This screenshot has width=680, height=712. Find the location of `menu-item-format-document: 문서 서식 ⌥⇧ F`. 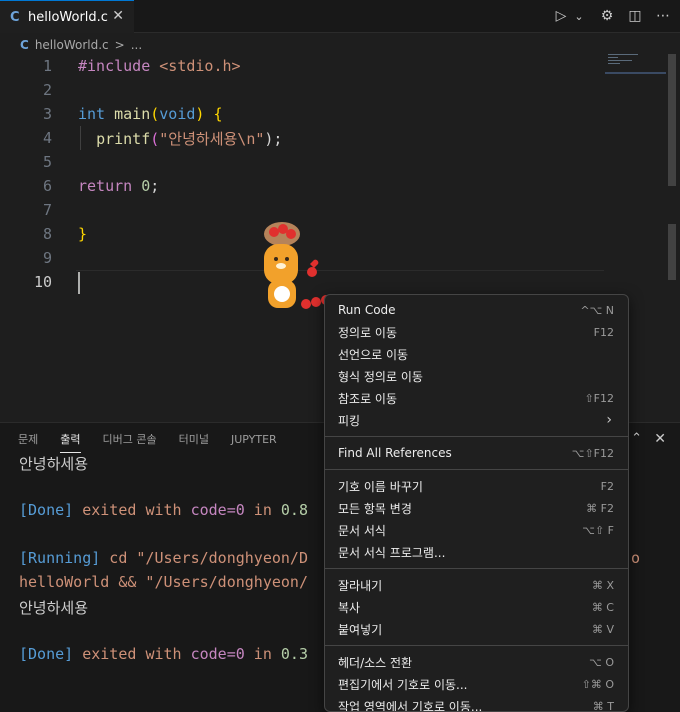

menu-item-format-document: 문서 서식 ⌥⇧ F is located at coordinates (476, 530).